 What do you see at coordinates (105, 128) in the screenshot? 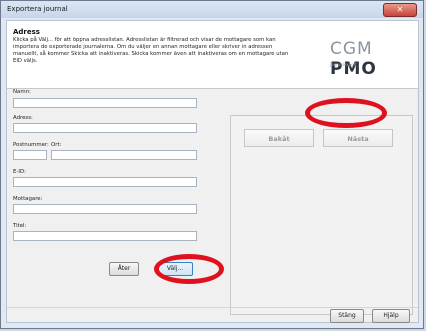
I see `address-field` at bounding box center [105, 128].